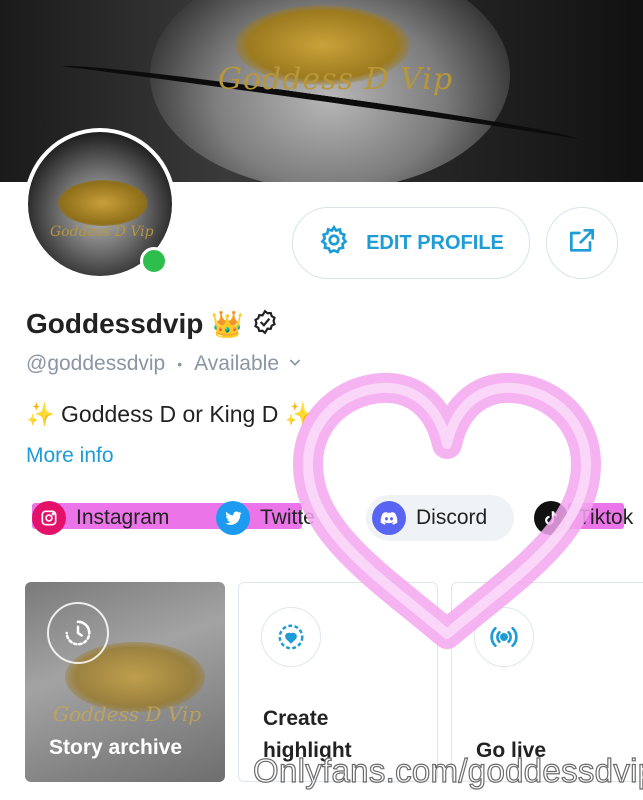 The width and height of the screenshot is (643, 800). Describe the element at coordinates (447, 770) in the screenshot. I see `site-watermark: Onlyfans.com/goddessdvip` at that location.